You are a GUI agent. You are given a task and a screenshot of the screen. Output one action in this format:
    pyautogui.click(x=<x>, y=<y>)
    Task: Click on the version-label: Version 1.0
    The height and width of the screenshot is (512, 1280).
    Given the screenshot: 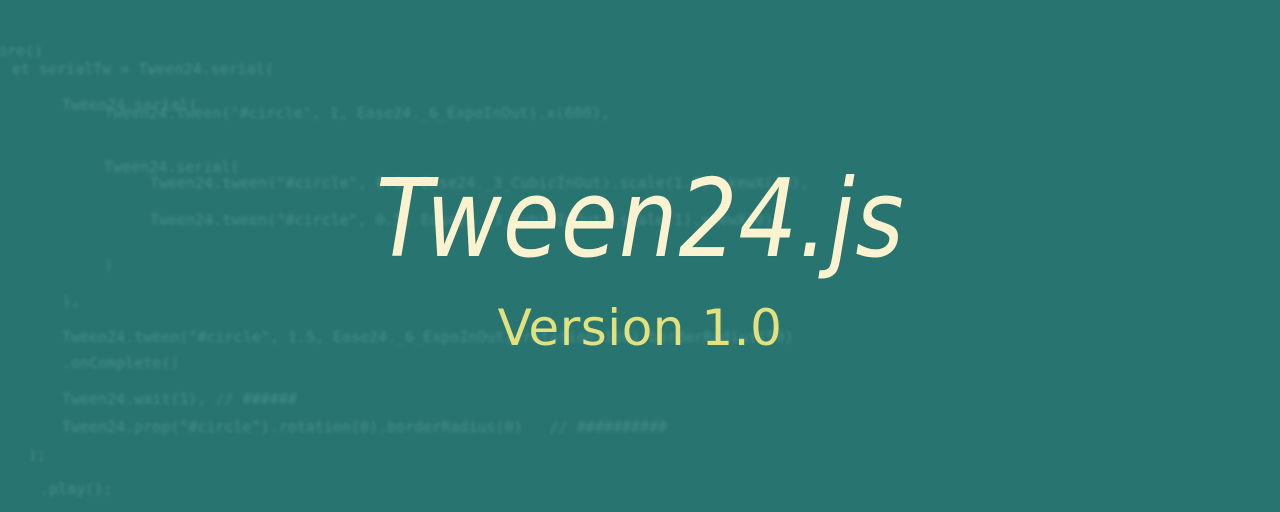 What is the action you would take?
    pyautogui.click(x=640, y=328)
    